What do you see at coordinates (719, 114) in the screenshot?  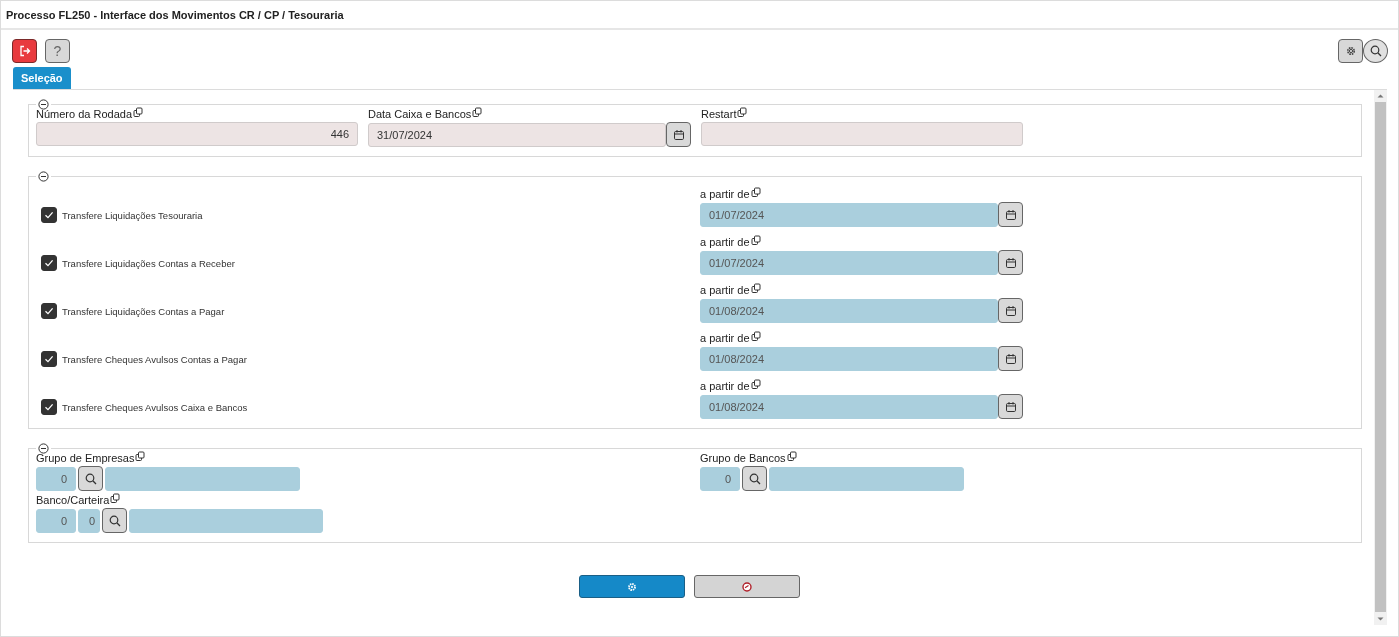 I see `field-label: Restart` at bounding box center [719, 114].